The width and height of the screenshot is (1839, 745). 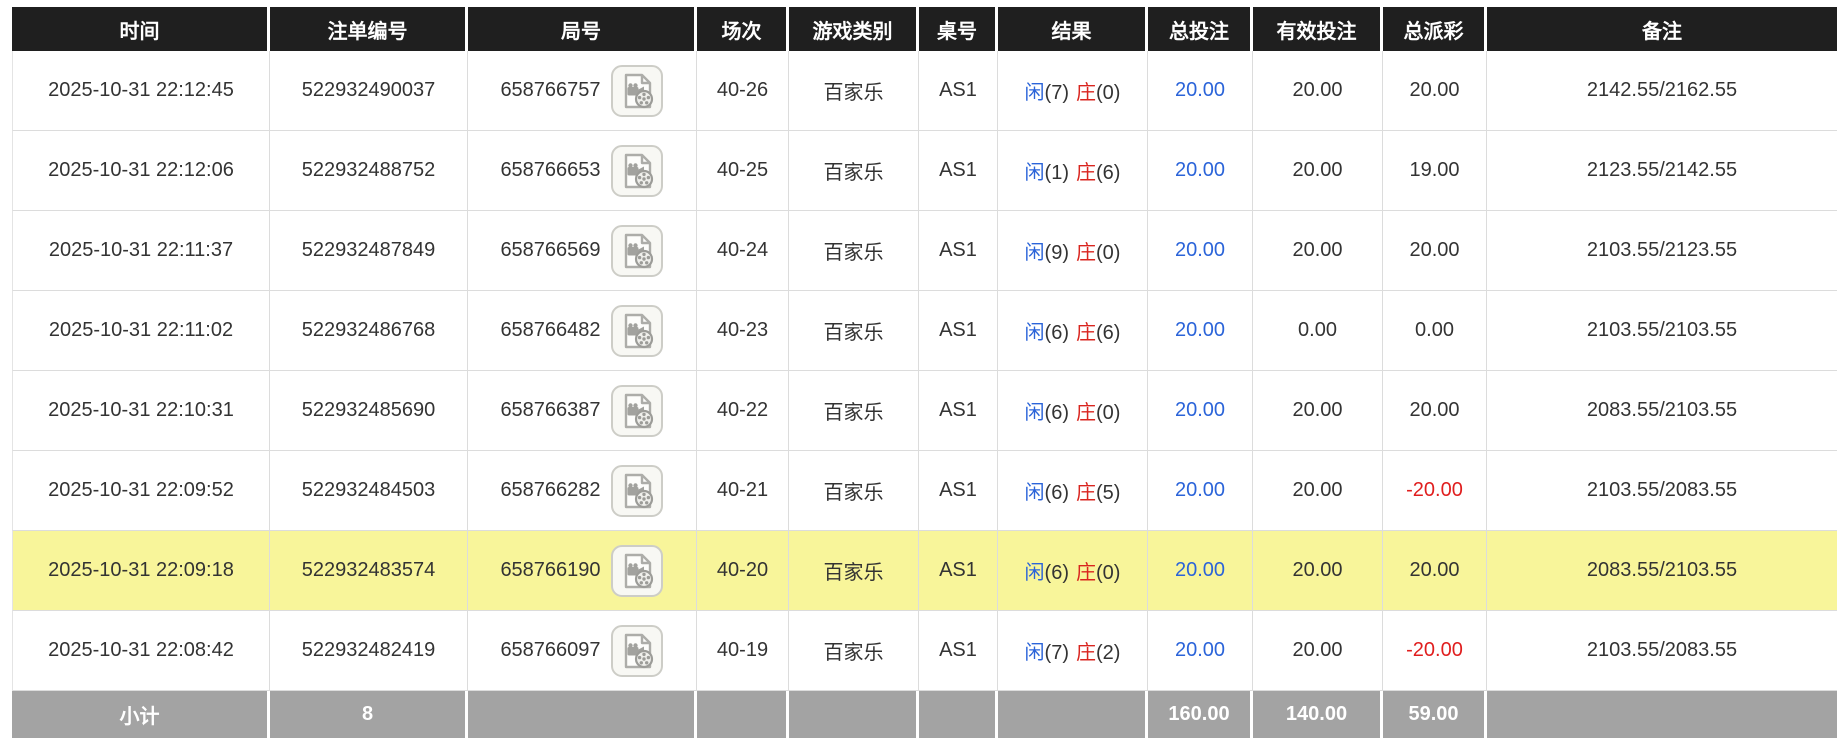 I want to click on session-cell: 40-24, so click(x=743, y=251).